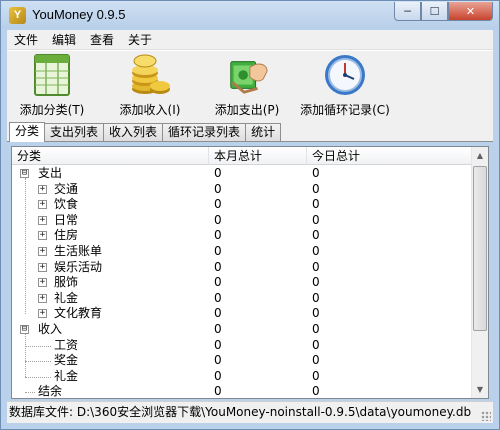 Image resolution: width=500 pixels, height=430 pixels. Describe the element at coordinates (480, 389) in the screenshot. I see `scroll-down-icon: ▼` at that location.